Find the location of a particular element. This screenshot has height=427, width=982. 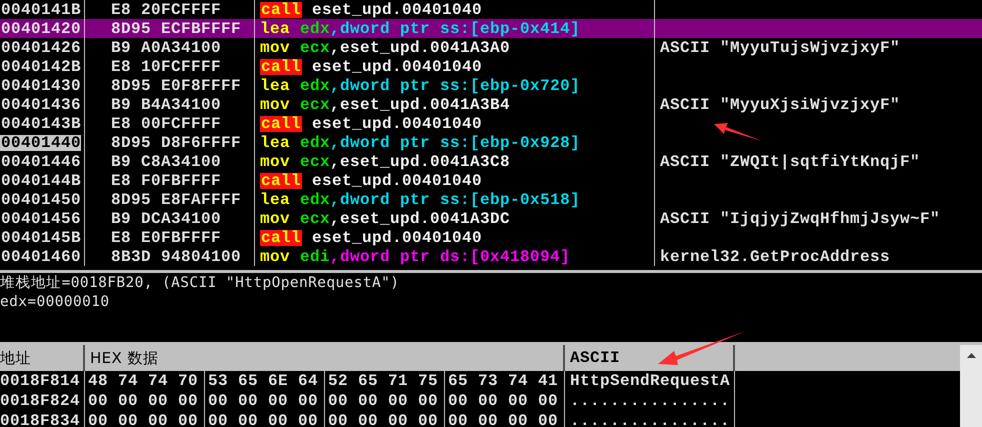

disassembly-row: 0040144B E8 F0FBFFFF call eset_upd.00401040 is located at coordinates (491, 180).